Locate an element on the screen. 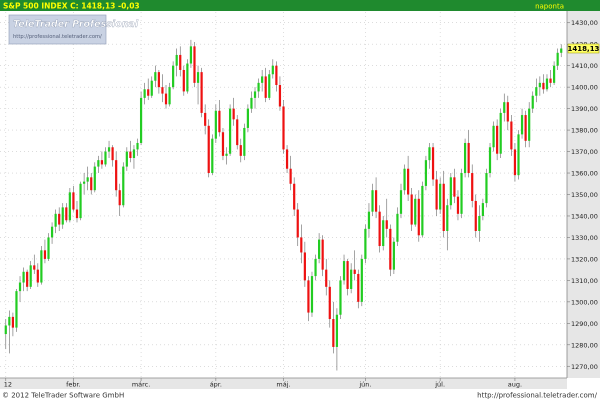 Image resolution: width=600 pixels, height=404 pixels. y-tick-label: 1300,00 is located at coordinates (584, 302).